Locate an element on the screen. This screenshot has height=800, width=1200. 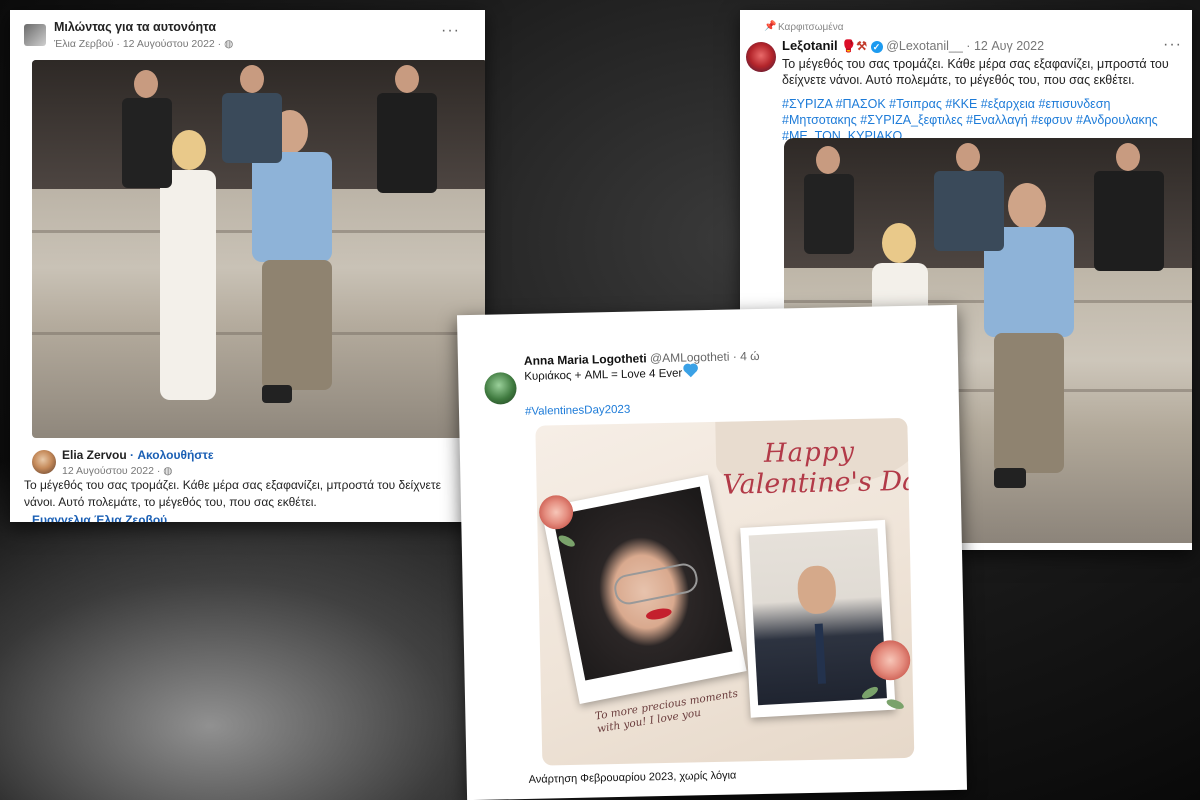
blue-heart-icon is located at coordinates (691, 371).